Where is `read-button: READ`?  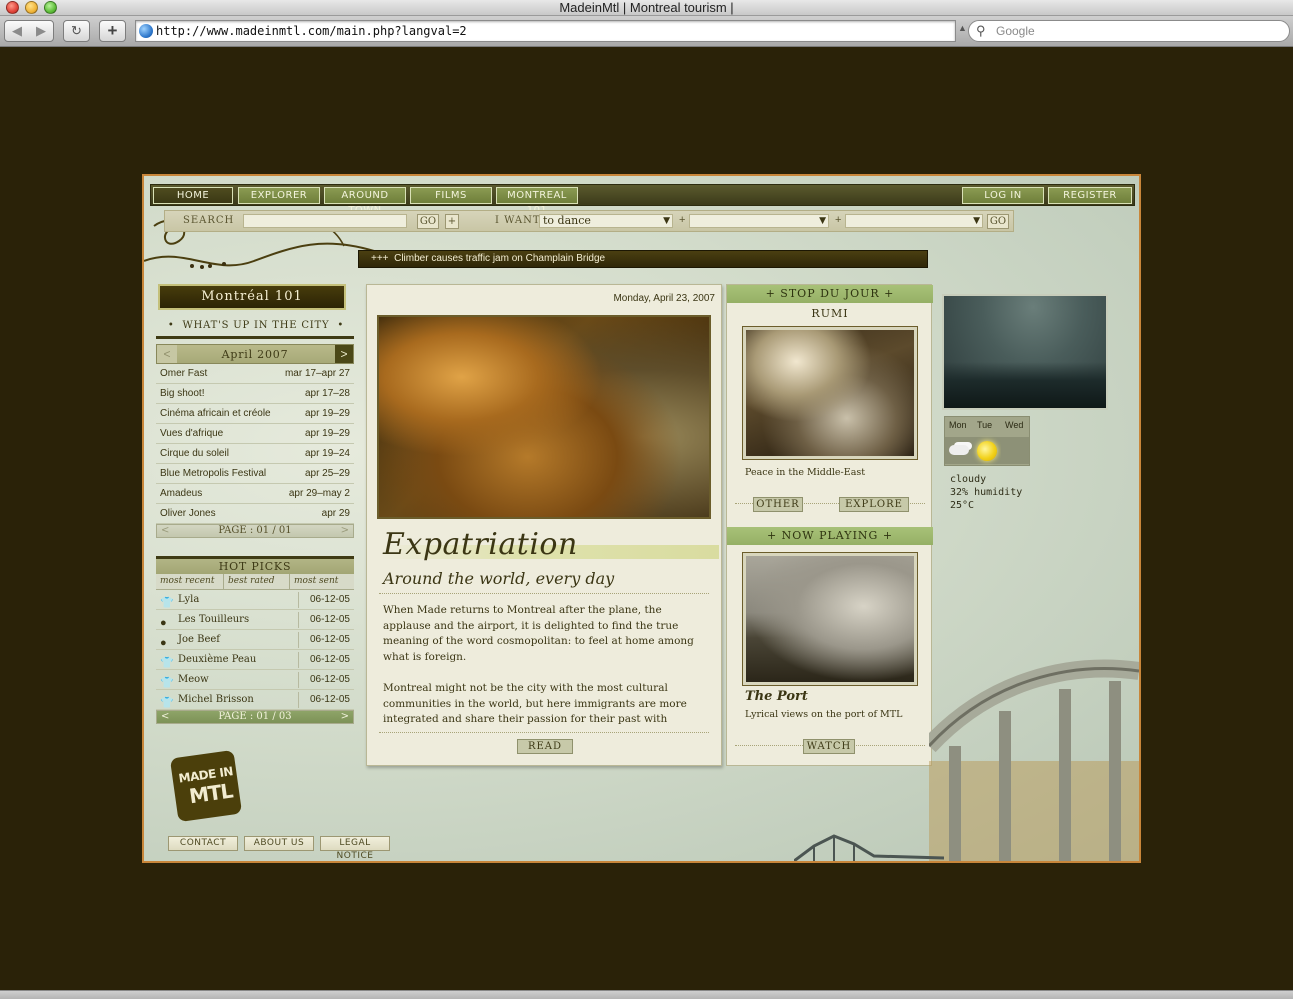 read-button: READ is located at coordinates (545, 746).